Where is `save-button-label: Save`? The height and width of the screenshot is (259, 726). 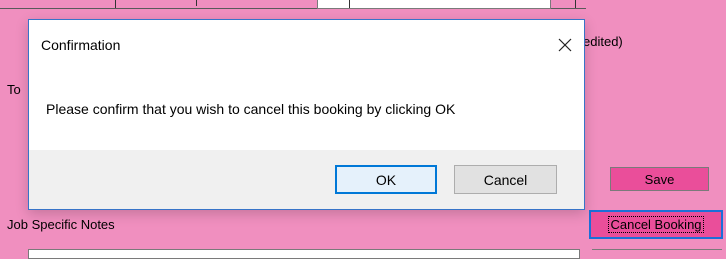 save-button-label: Save is located at coordinates (659, 179).